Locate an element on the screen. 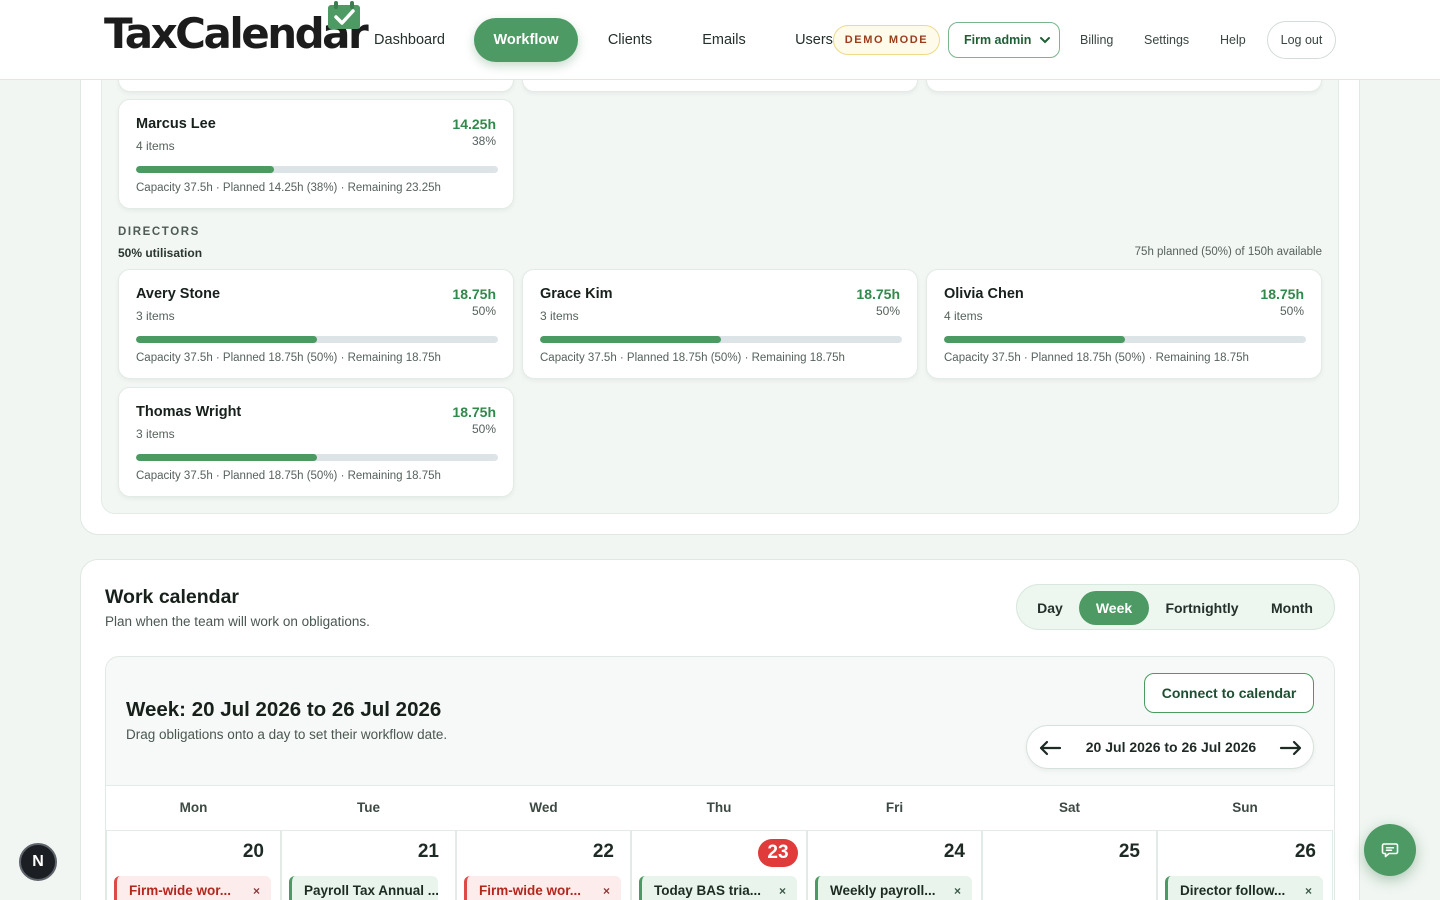 The image size is (1440, 900). role-select: Firm admin is located at coordinates (1004, 40).